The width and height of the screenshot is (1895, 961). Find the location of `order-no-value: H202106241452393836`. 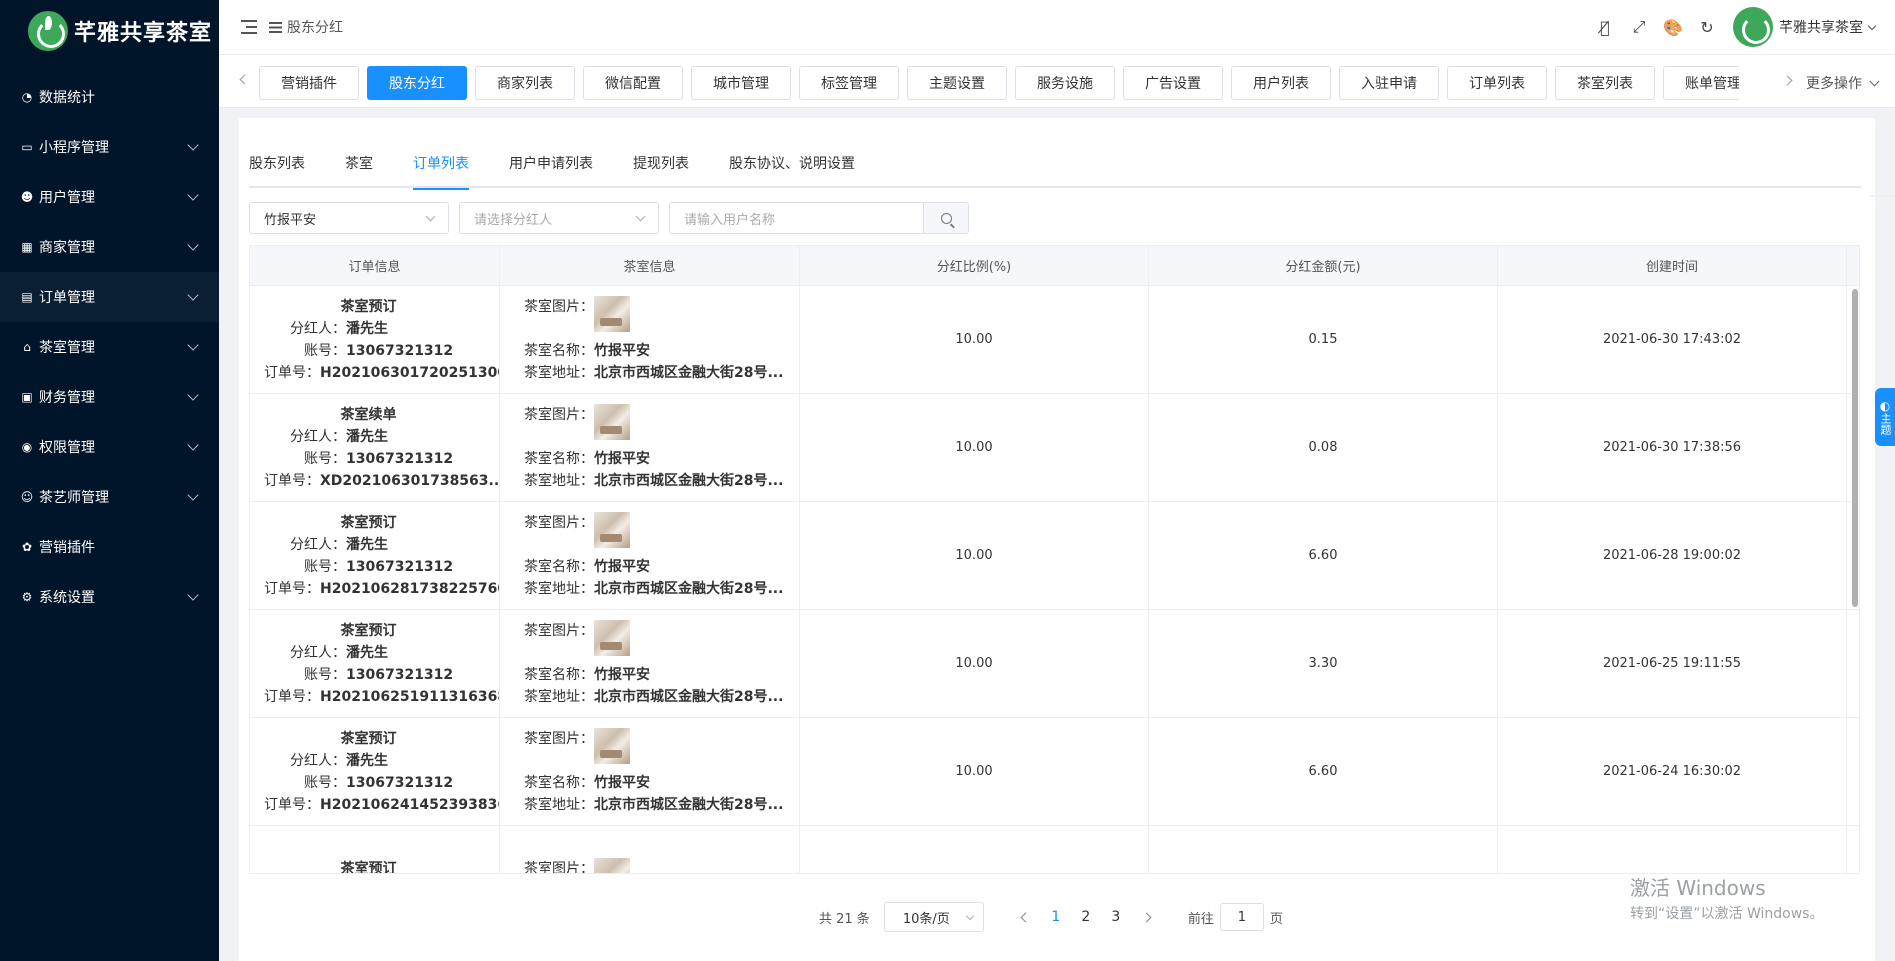

order-no-value: H202106241452393836 is located at coordinates (410, 804).